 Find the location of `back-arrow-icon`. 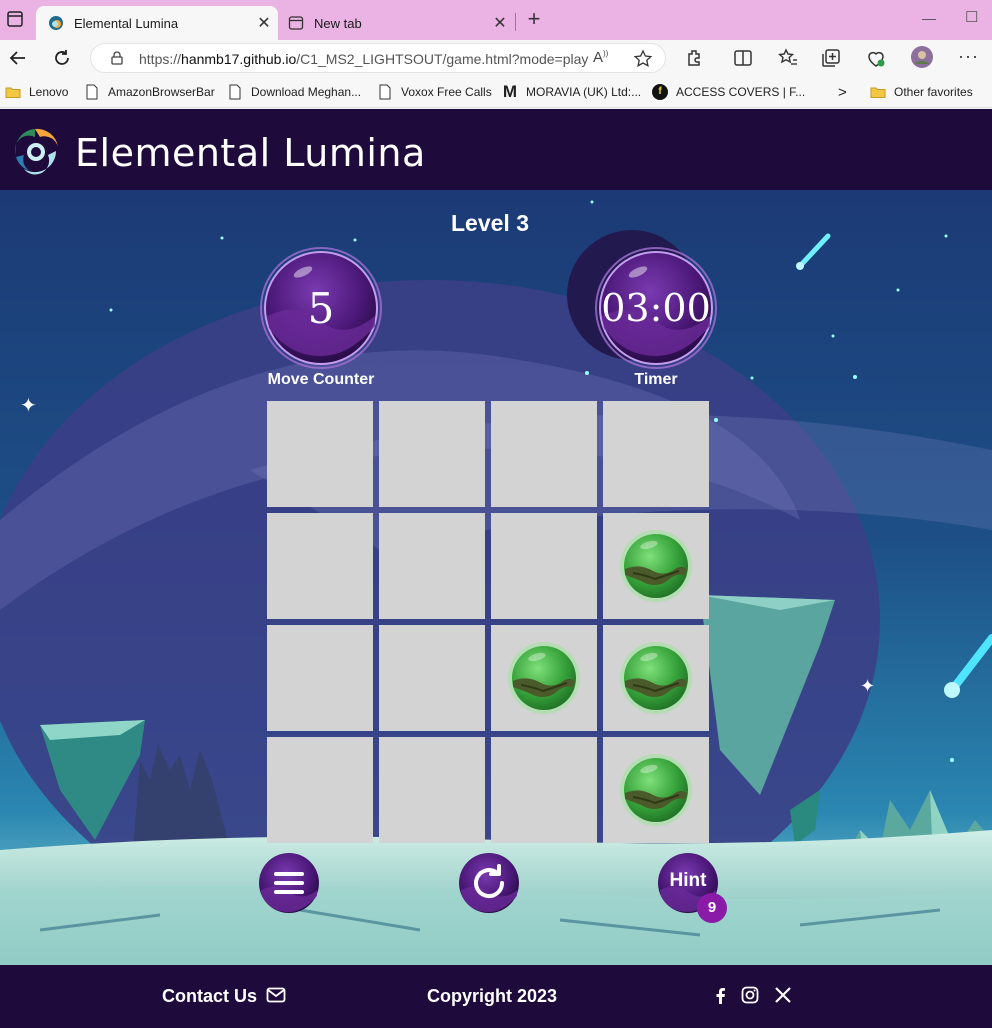

back-arrow-icon is located at coordinates (18, 58).